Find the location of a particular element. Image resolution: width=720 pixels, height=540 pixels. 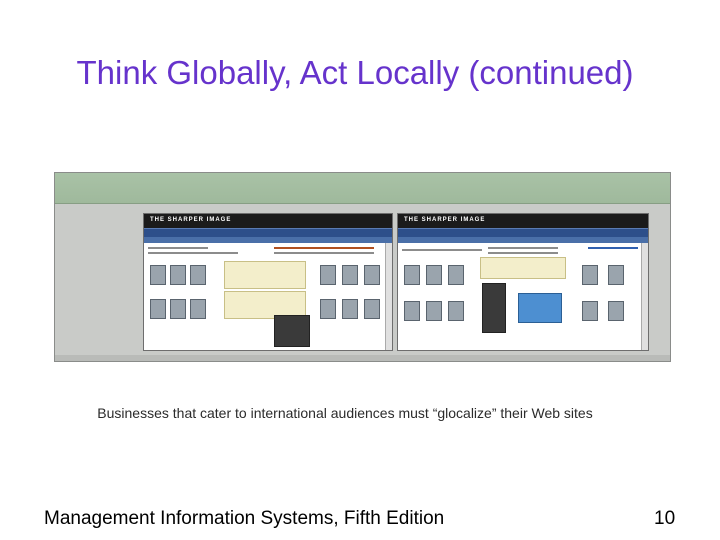

slide-title: Think Globally, Act Locally (continued) is located at coordinates (355, 72).